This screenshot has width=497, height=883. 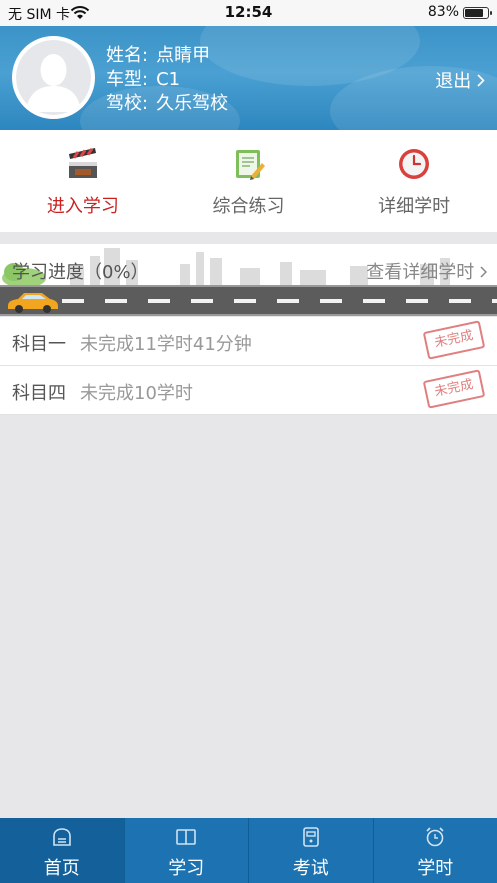 What do you see at coordinates (62, 837) in the screenshot?
I see `home-icon` at bounding box center [62, 837].